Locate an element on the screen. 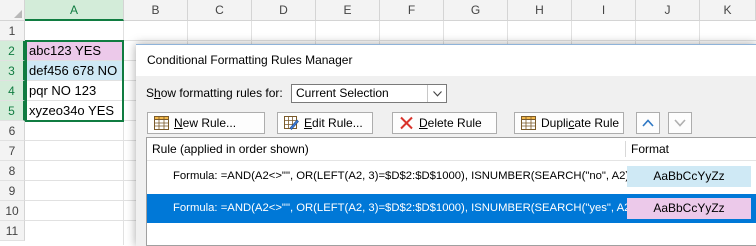 Image resolution: width=756 pixels, height=246 pixels. show-label-accesskey: h is located at coordinates (157, 93).